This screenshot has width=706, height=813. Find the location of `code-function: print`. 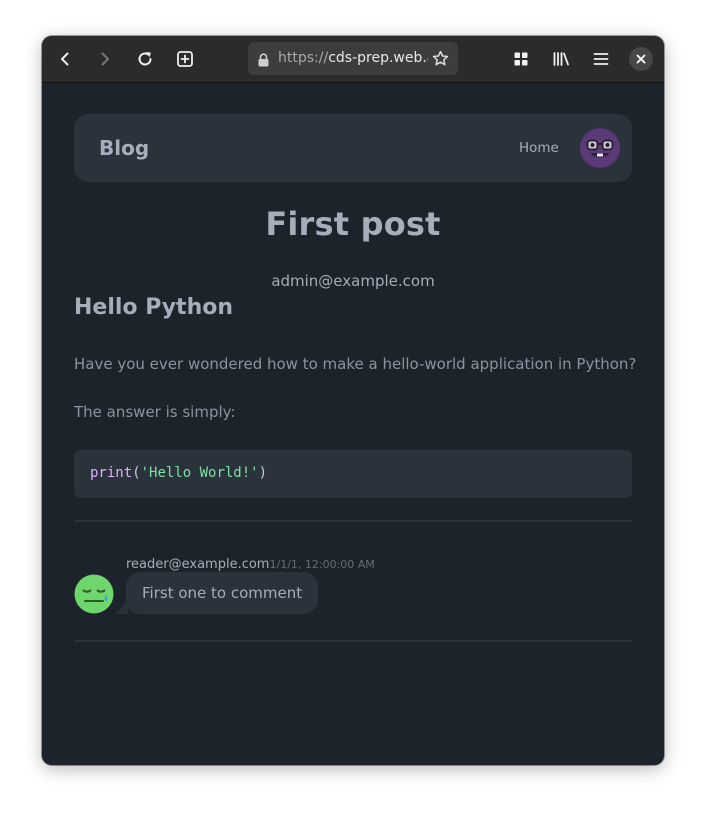

code-function: print is located at coordinates (111, 473).